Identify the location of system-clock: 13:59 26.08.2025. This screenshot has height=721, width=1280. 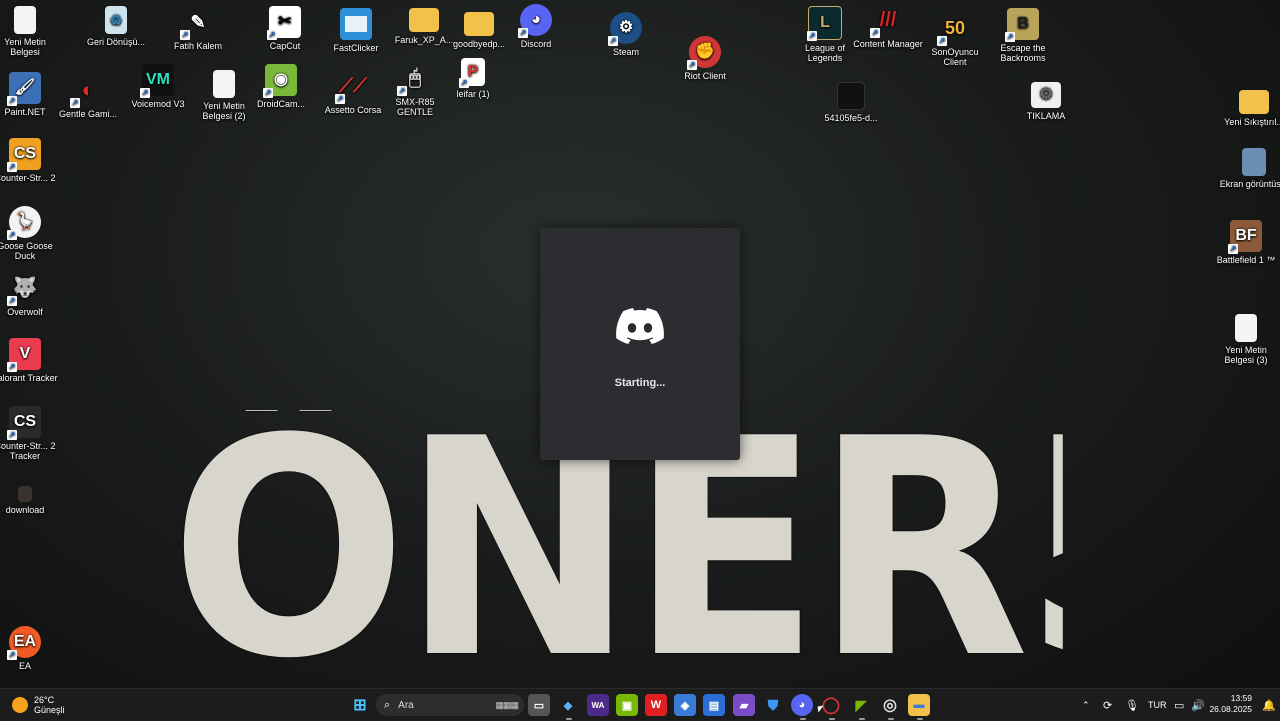
(1230, 704).